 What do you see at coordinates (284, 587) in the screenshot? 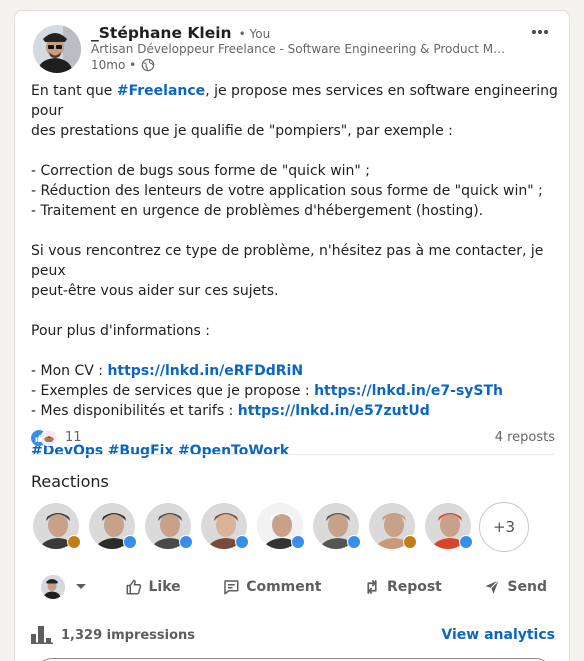
I see `comment-label: Comment` at bounding box center [284, 587].